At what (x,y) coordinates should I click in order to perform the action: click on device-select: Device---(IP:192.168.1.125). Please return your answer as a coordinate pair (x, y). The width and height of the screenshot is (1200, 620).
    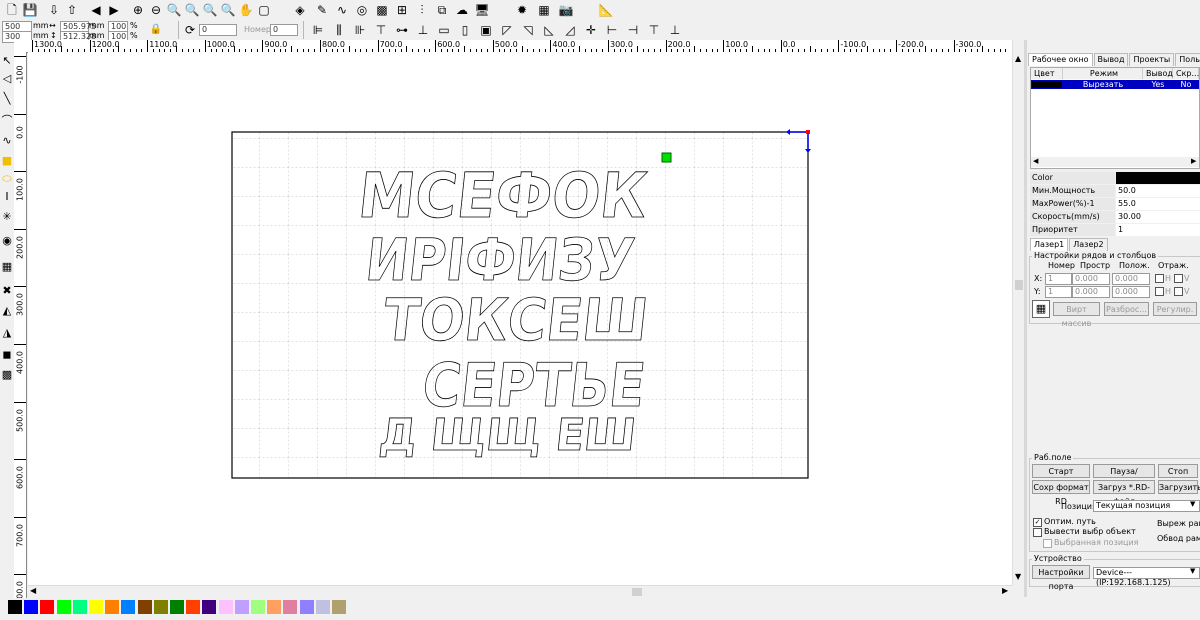
    Looking at the image, I should click on (1146, 577).